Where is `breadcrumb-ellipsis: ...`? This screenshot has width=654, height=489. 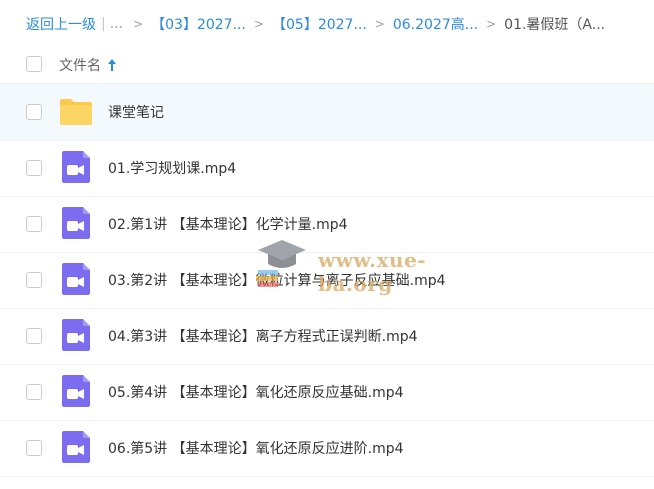 breadcrumb-ellipsis: ... is located at coordinates (116, 24).